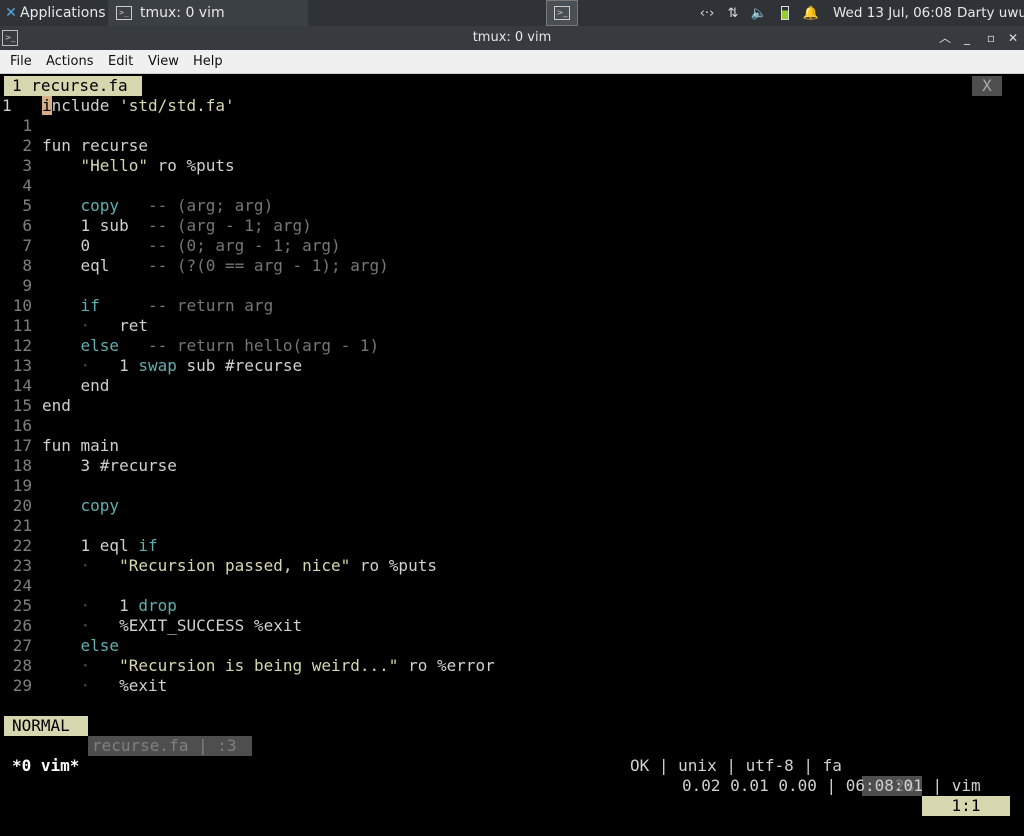  I want to click on line-number: 10, so click(22, 305).